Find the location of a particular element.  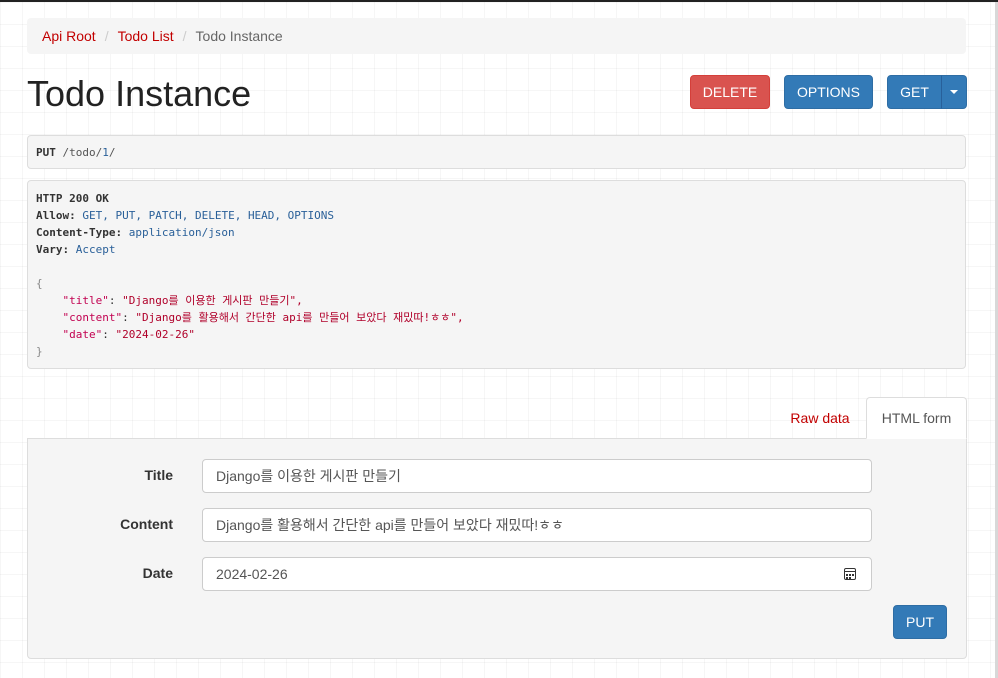

breadcrumb: Api Root / Todo List / Todo Instance is located at coordinates (496, 36).